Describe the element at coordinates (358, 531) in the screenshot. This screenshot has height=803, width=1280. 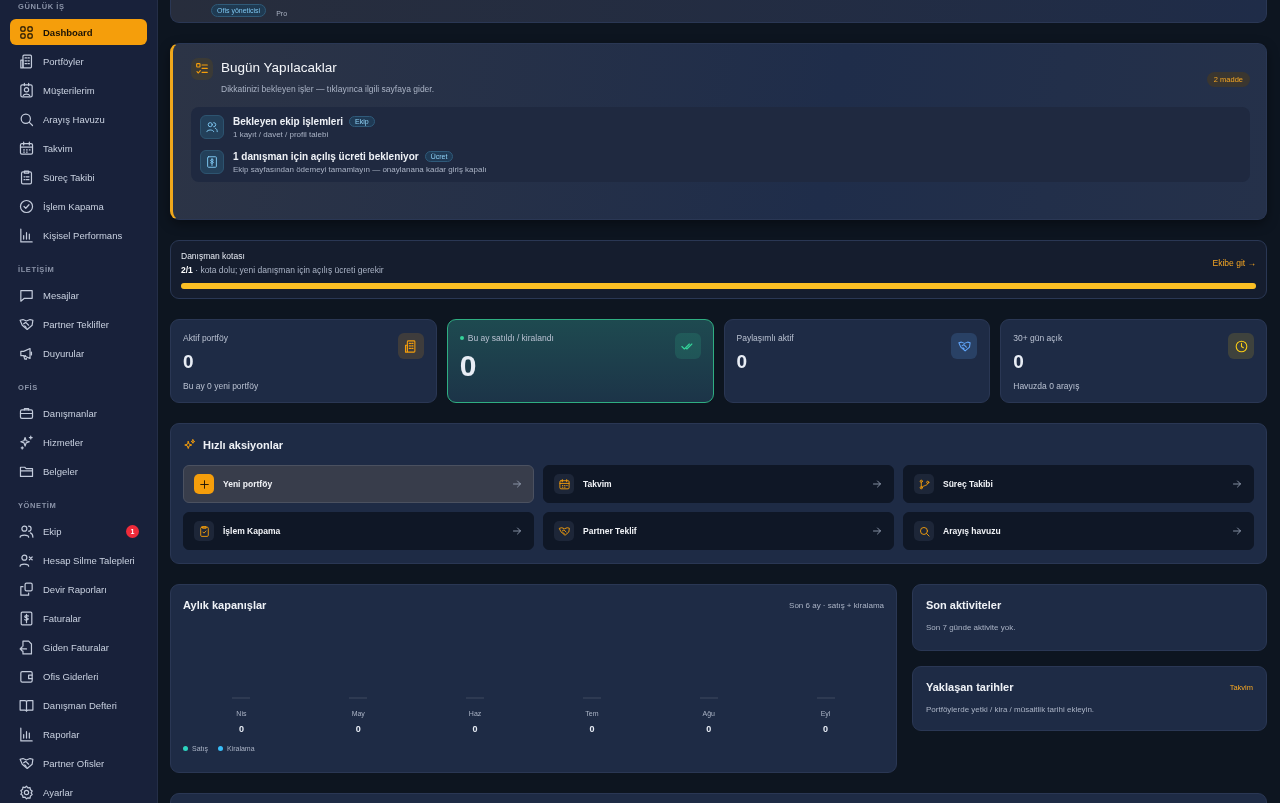
I see `quick-action-button: İşlem Kapama` at that location.